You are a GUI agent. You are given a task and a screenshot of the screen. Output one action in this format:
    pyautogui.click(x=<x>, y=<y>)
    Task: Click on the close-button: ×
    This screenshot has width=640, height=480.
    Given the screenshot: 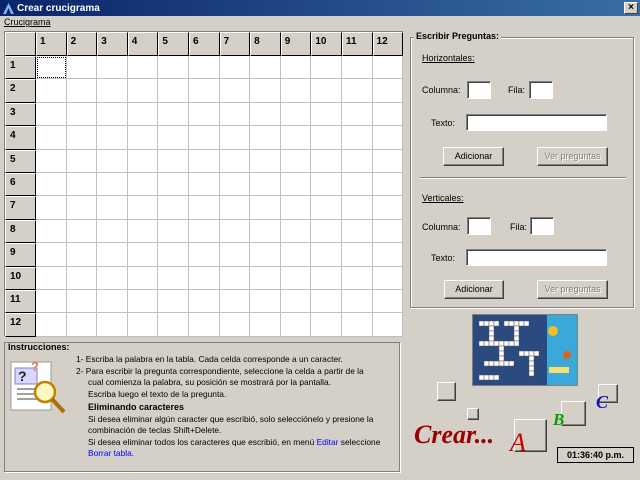 What is the action you would take?
    pyautogui.click(x=631, y=8)
    